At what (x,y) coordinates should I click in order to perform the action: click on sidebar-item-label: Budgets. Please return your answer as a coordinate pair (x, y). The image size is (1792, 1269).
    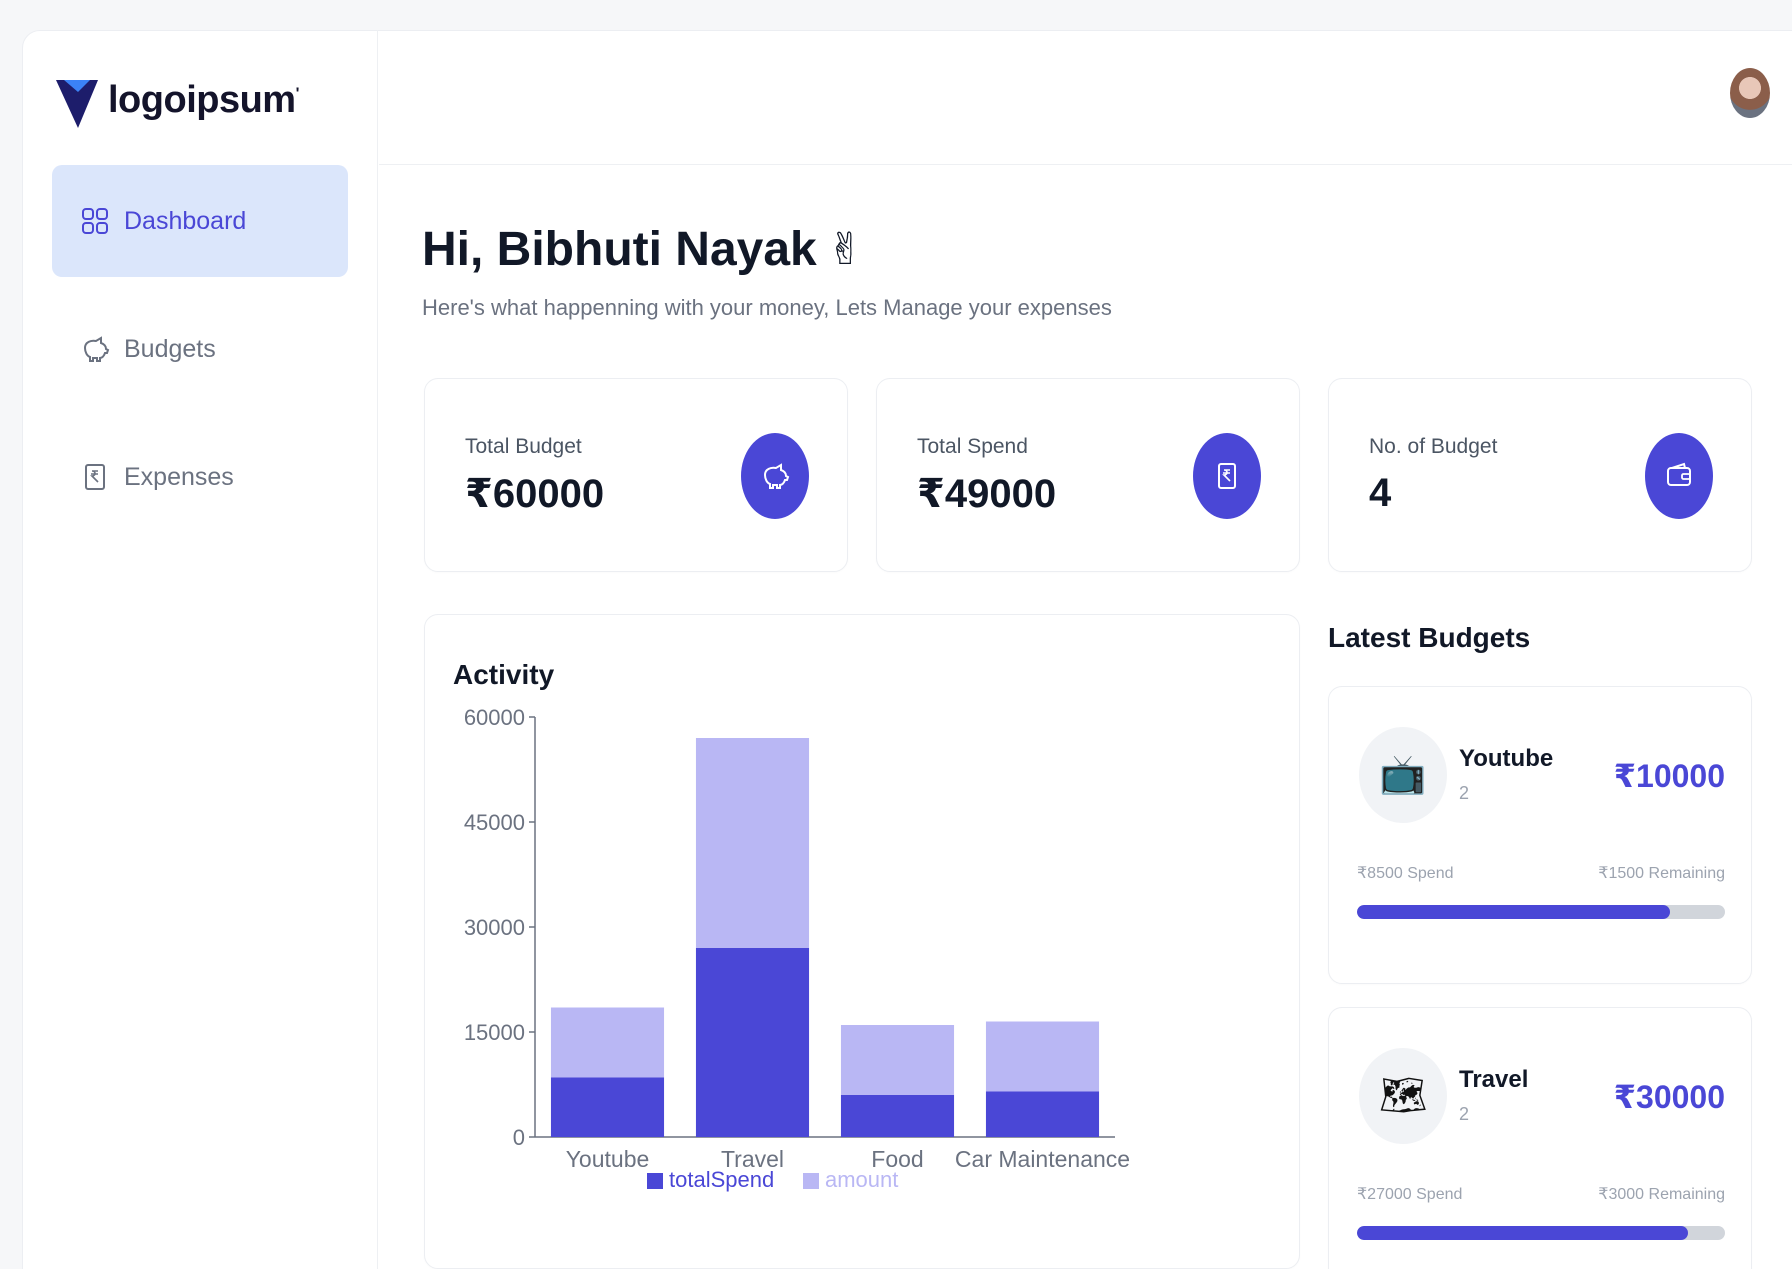
    Looking at the image, I should click on (170, 348).